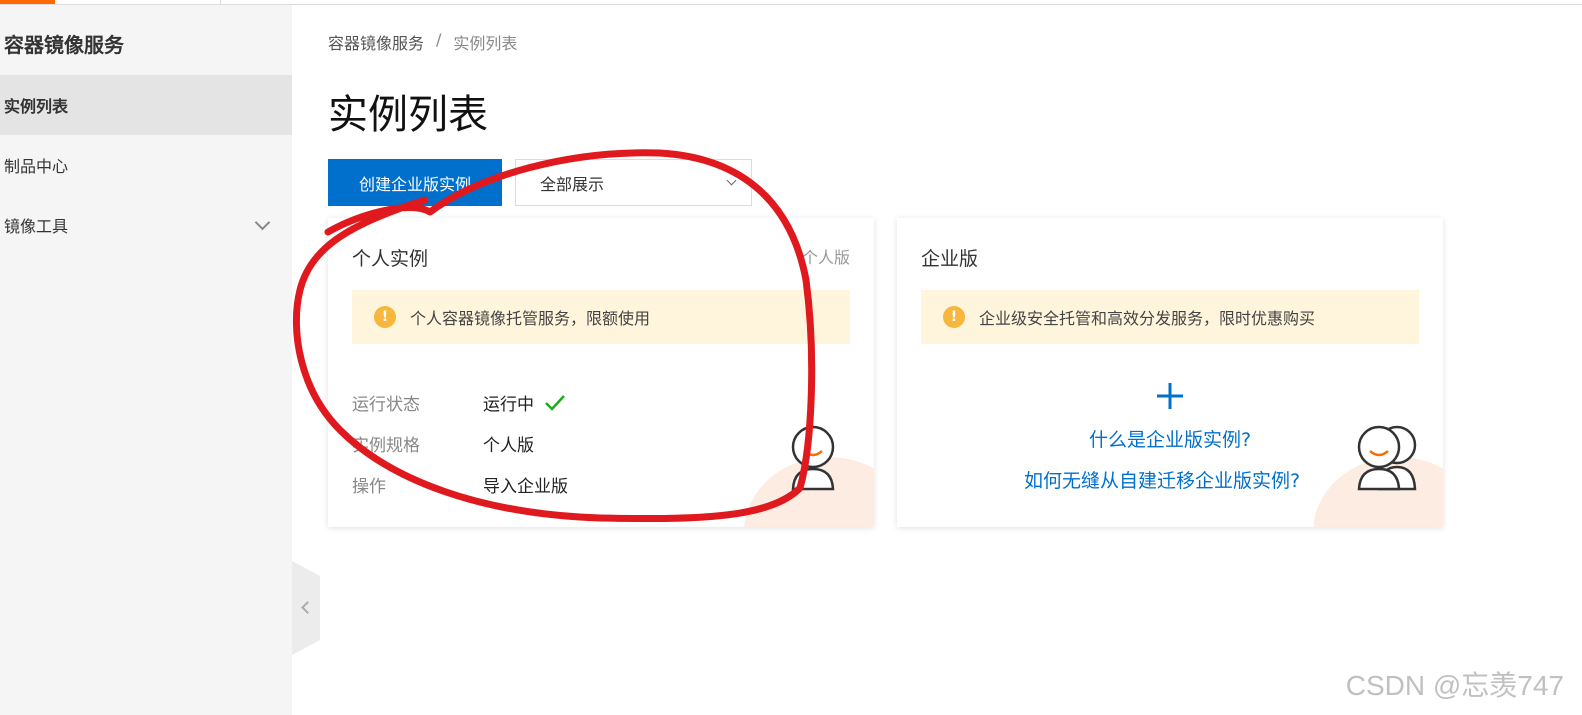 Image resolution: width=1582 pixels, height=715 pixels. What do you see at coordinates (1170, 396) in the screenshot?
I see `plus-icon` at bounding box center [1170, 396].